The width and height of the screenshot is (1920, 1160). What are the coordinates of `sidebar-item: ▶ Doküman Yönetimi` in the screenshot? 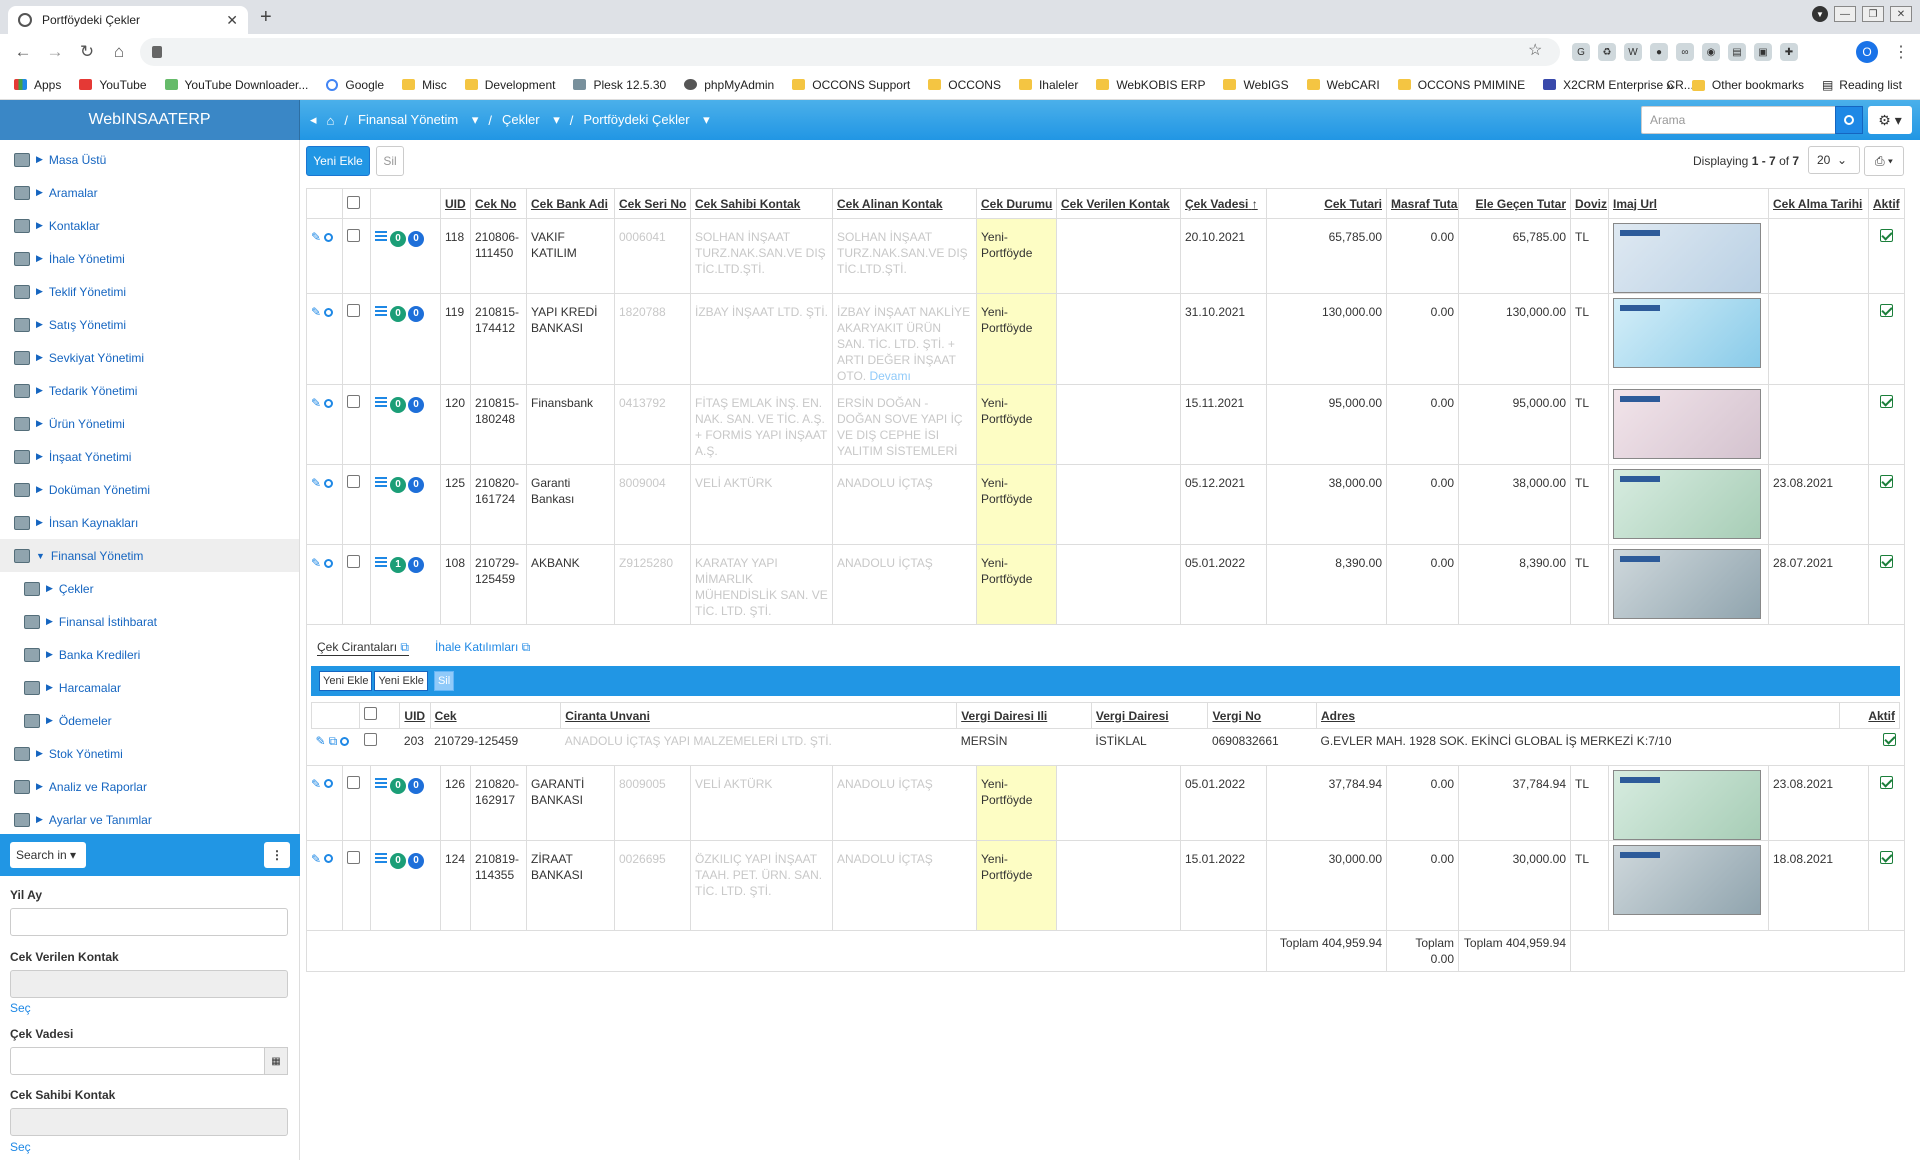 It's located at (149, 489).